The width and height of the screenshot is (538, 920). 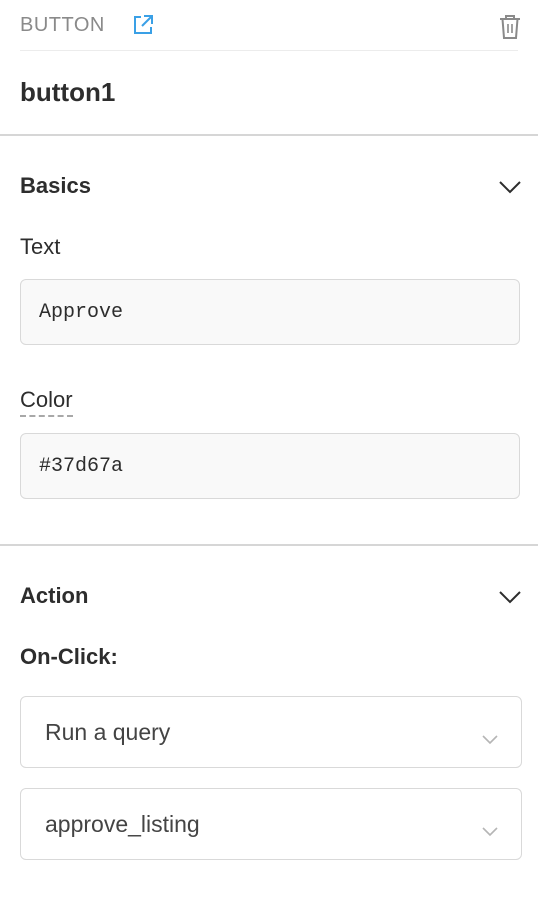 What do you see at coordinates (143, 25) in the screenshot?
I see `external-link-icon` at bounding box center [143, 25].